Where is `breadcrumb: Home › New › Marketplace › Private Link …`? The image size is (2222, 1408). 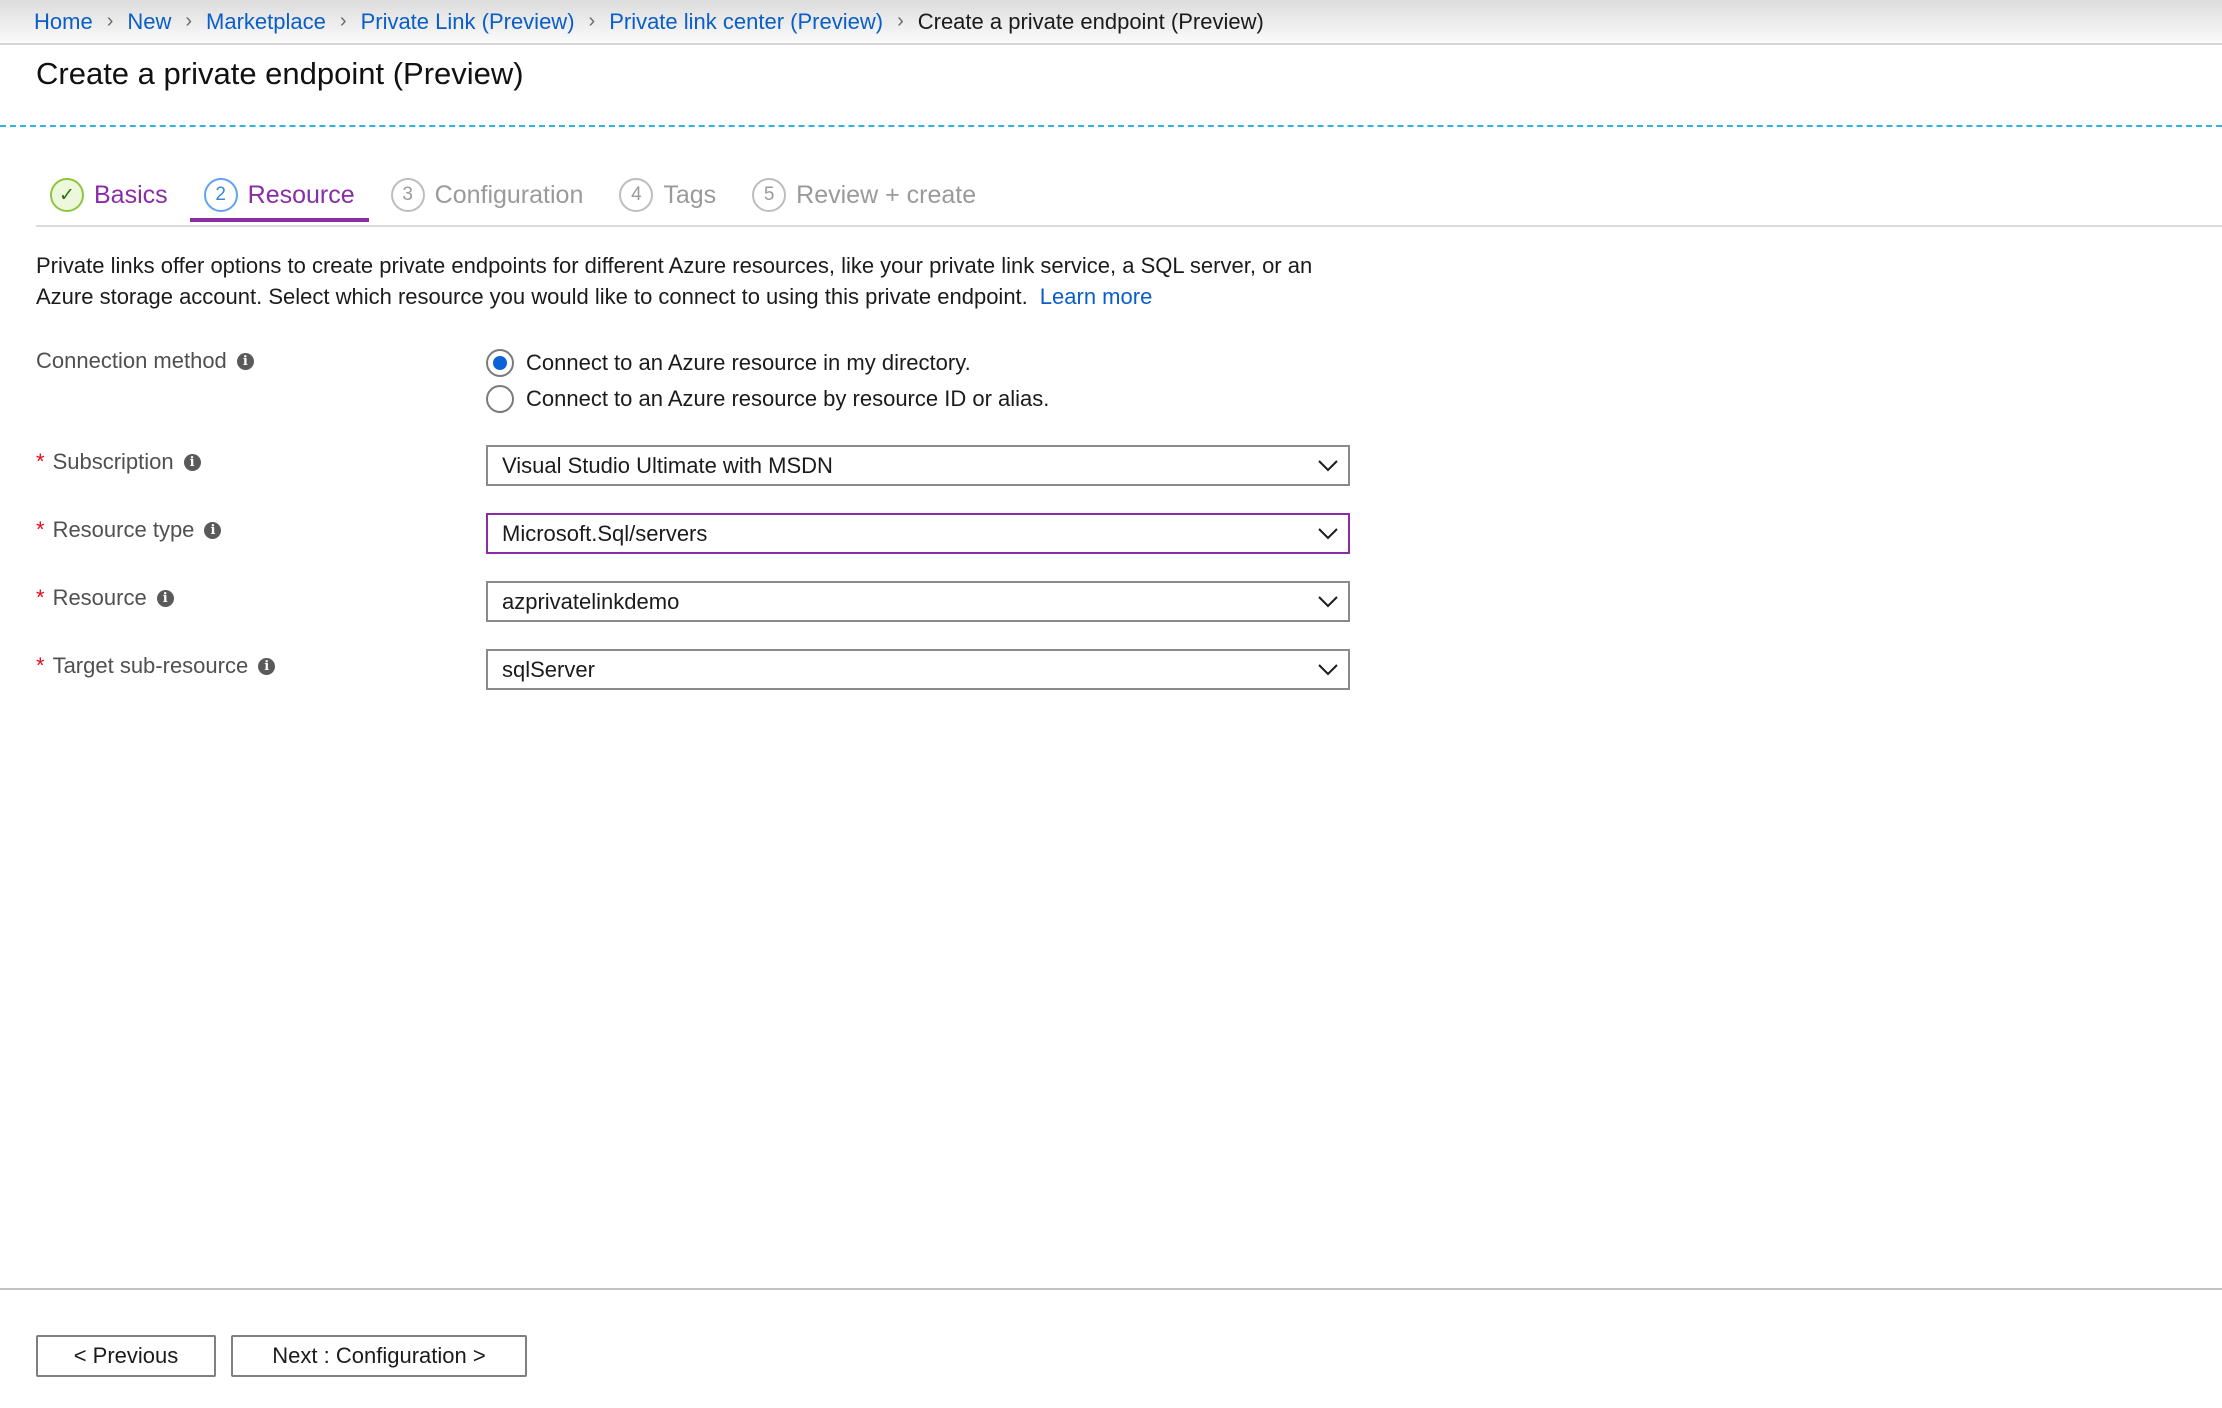
breadcrumb: Home › New › Marketplace › Private Link … is located at coordinates (1111, 22).